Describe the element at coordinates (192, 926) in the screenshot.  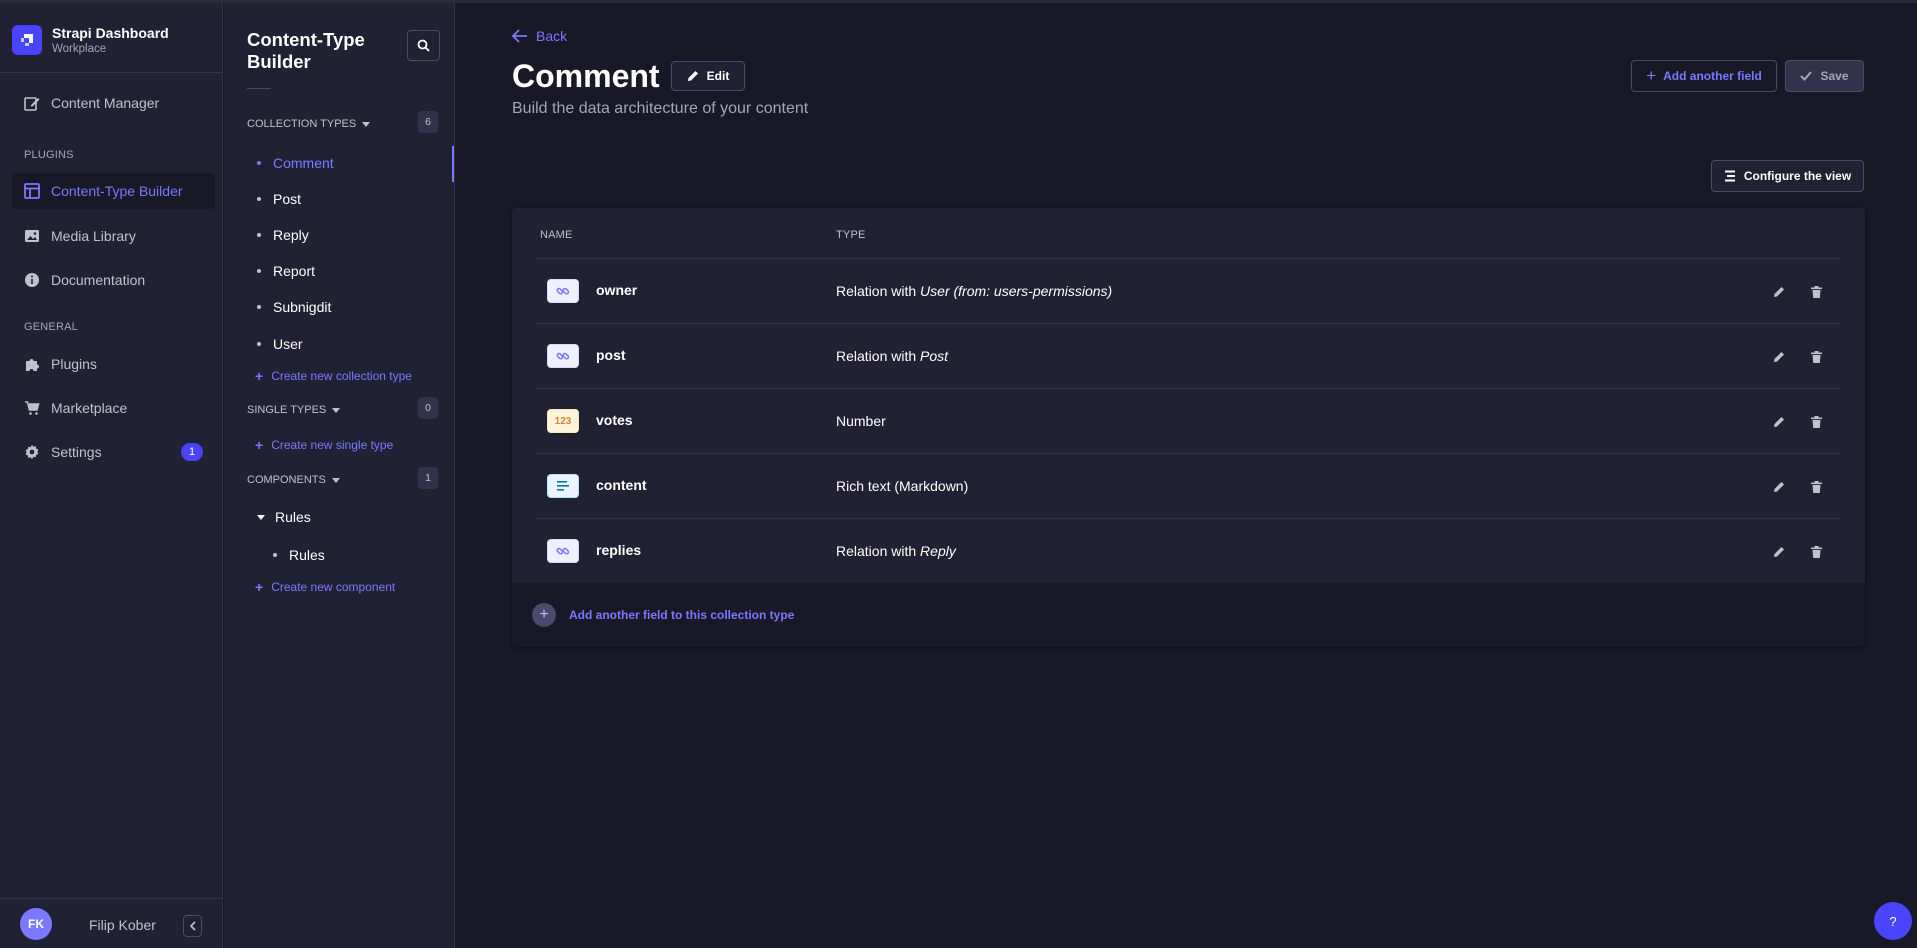
I see `collapse-nav-button` at that location.